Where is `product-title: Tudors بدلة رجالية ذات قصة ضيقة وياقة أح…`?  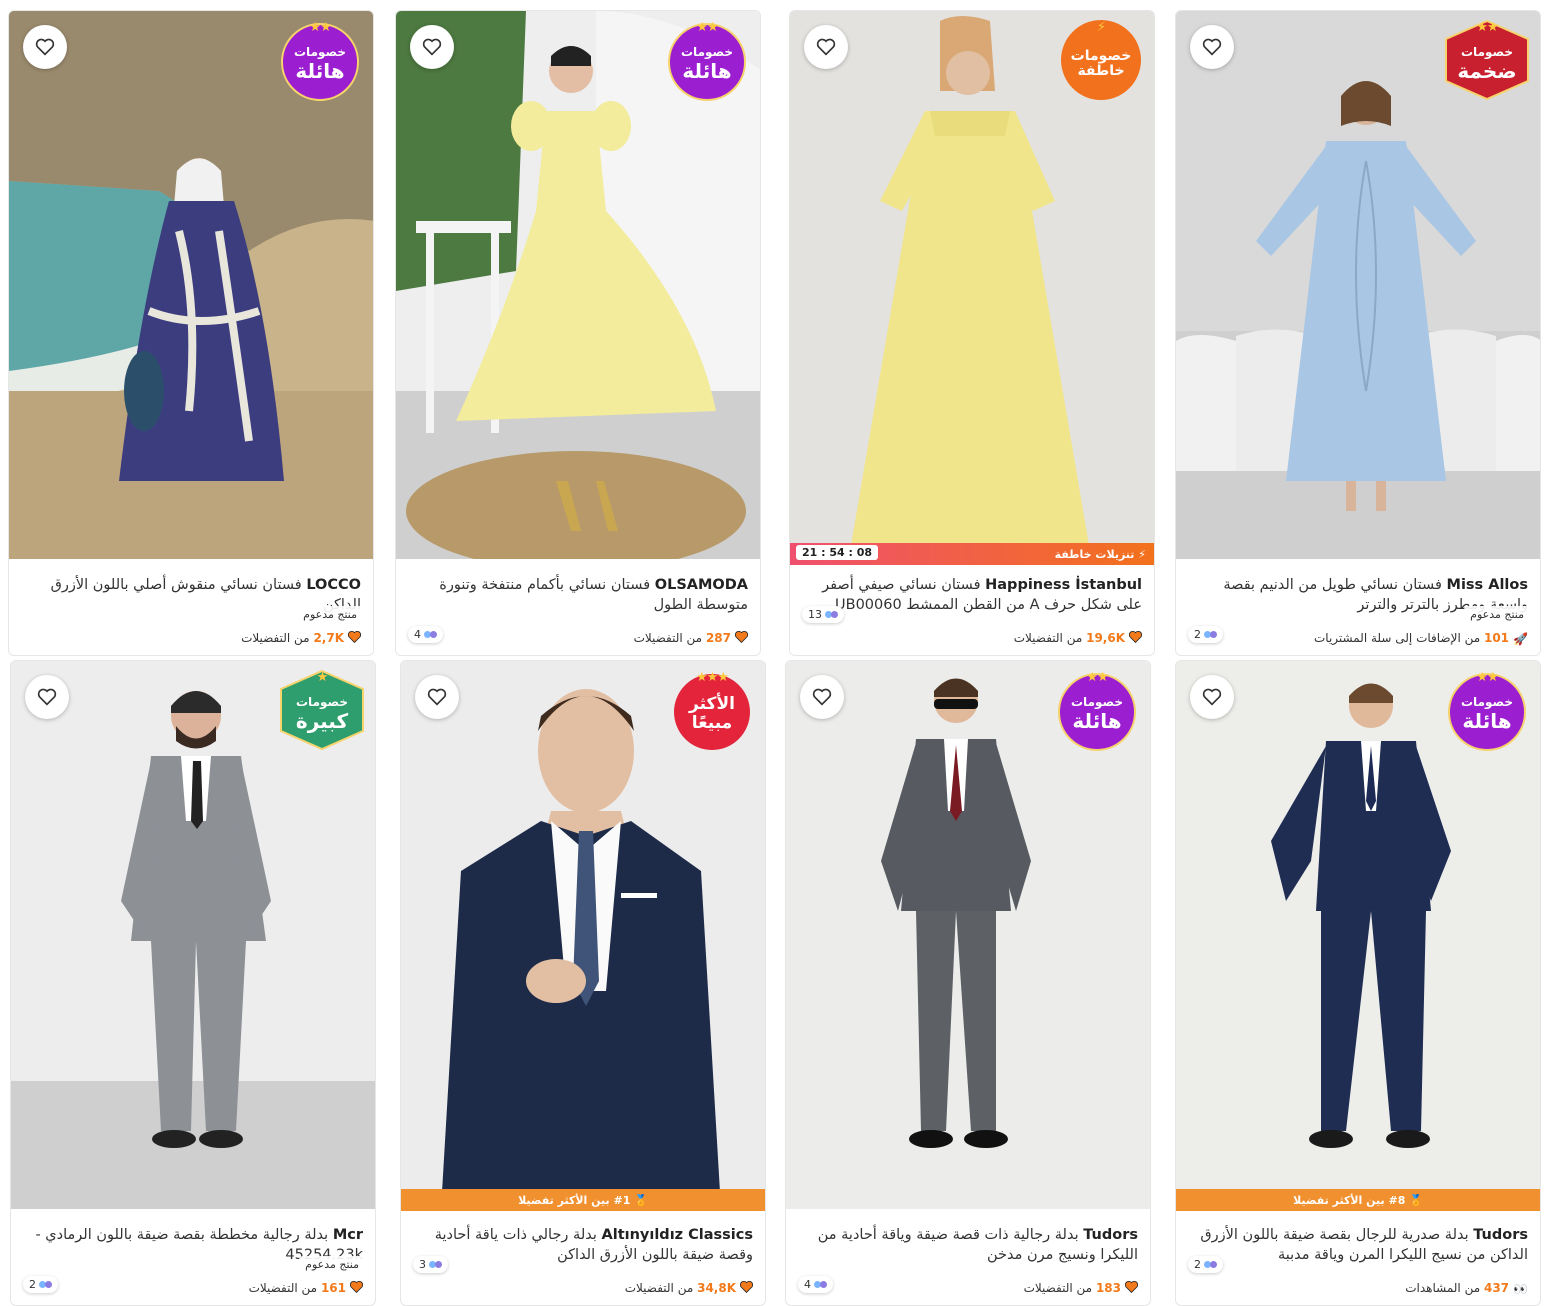 product-title: Tudors بدلة رجالية ذات قصة ضيقة وياقة أح… is located at coordinates (968, 1245).